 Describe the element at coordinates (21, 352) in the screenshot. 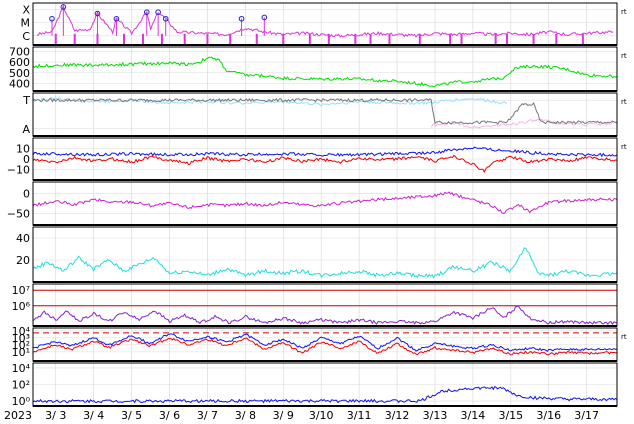

I see `y-tick-label: 10¹` at that location.